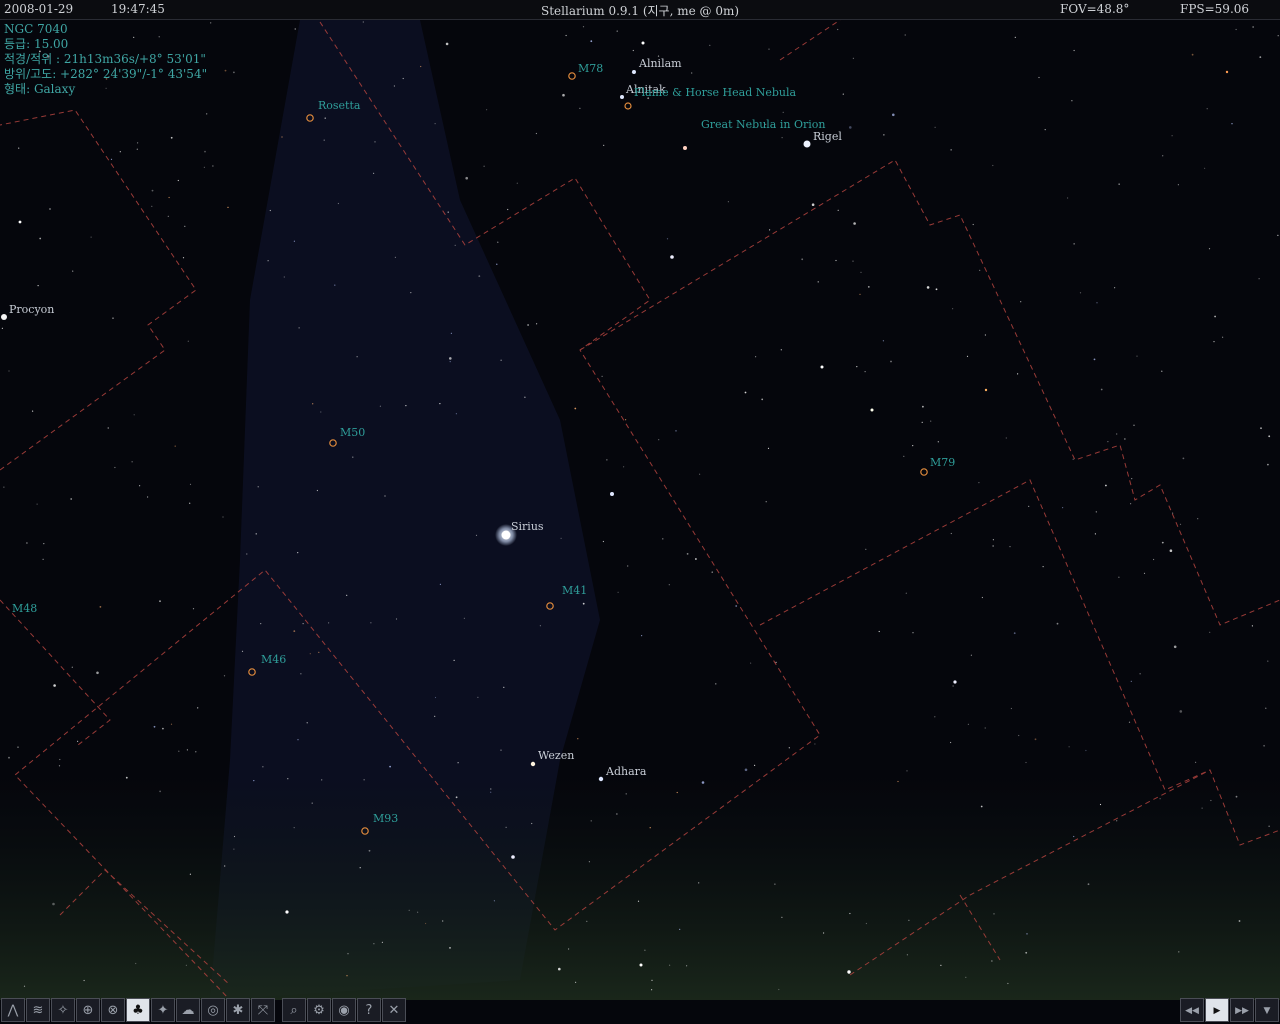 This screenshot has height=1024, width=1280. I want to click on procyon-star, so click(4, 317).